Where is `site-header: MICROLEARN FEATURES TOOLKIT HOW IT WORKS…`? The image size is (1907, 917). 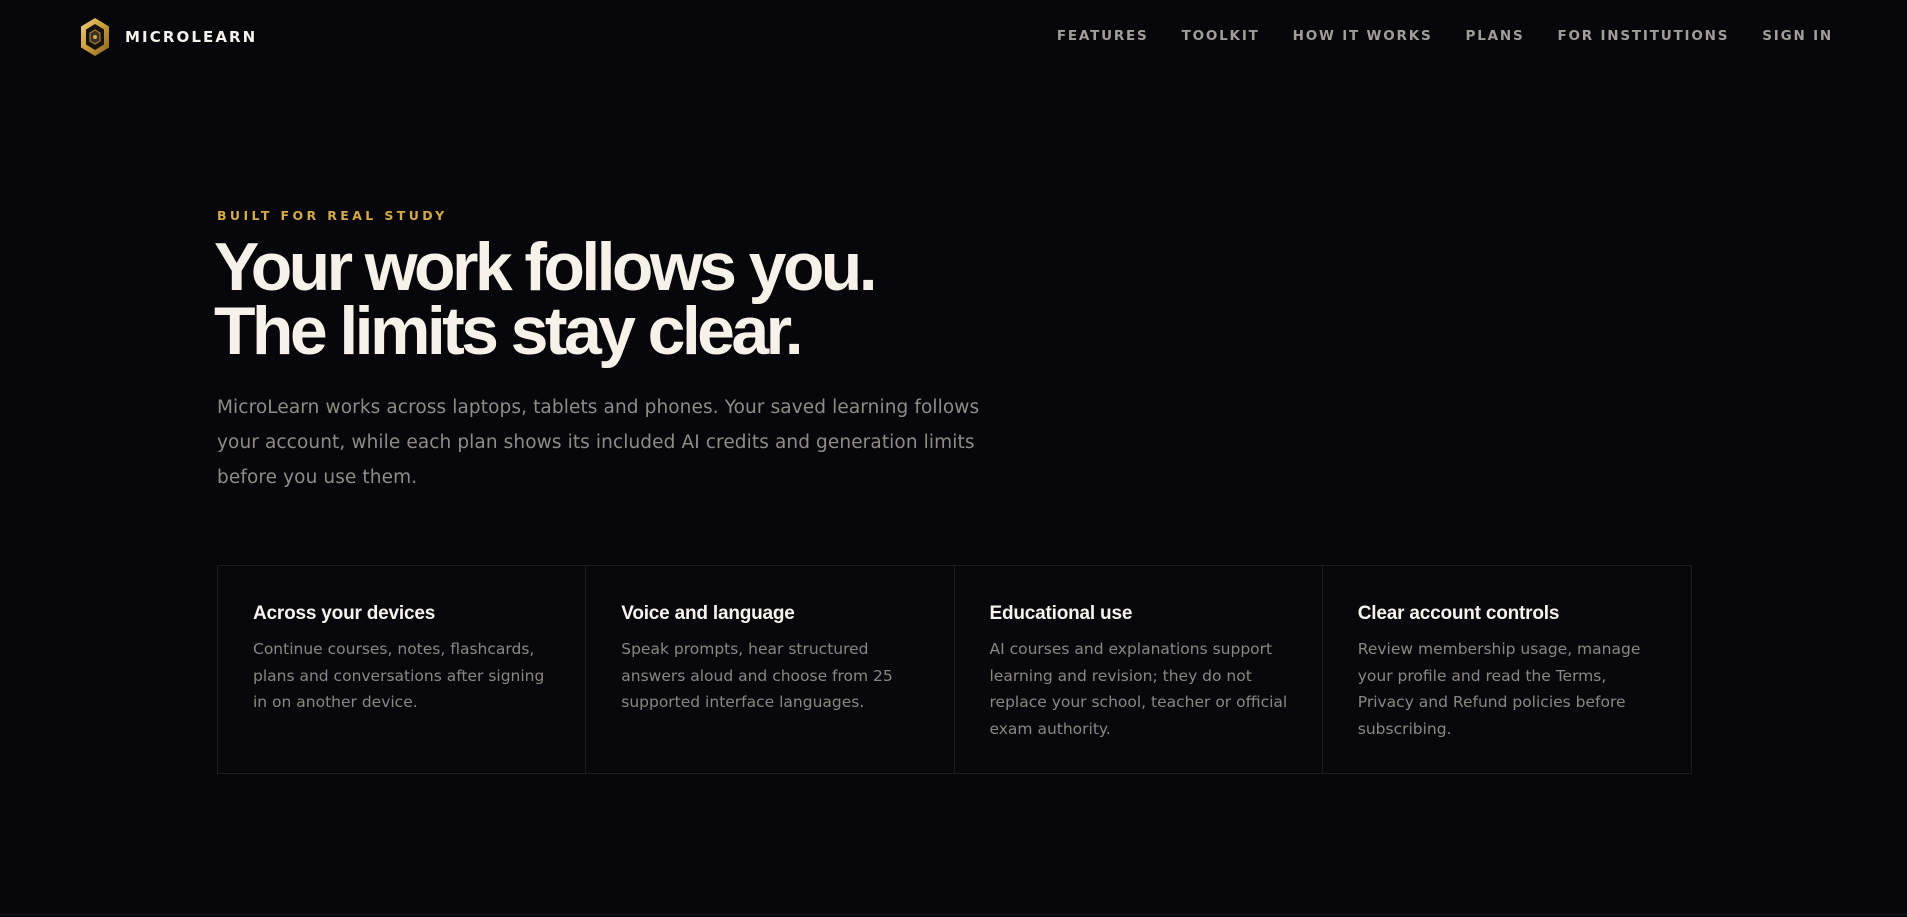 site-header: MICROLEARN FEATURES TOOLKIT HOW IT WORKS… is located at coordinates (953, 37).